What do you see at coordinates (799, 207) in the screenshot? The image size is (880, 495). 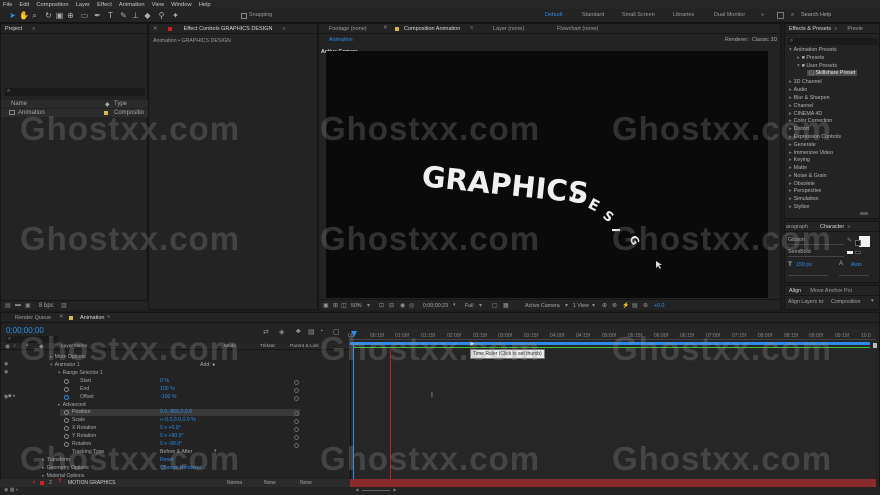 I see `fx-stylize: ▸ Stylize` at bounding box center [799, 207].